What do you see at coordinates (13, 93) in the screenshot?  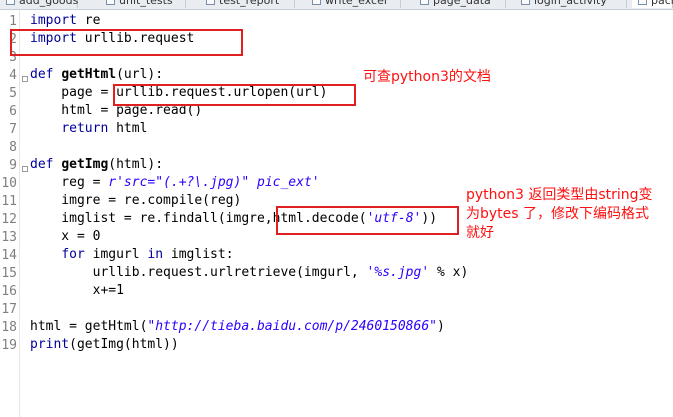 I see `line-number: 5` at bounding box center [13, 93].